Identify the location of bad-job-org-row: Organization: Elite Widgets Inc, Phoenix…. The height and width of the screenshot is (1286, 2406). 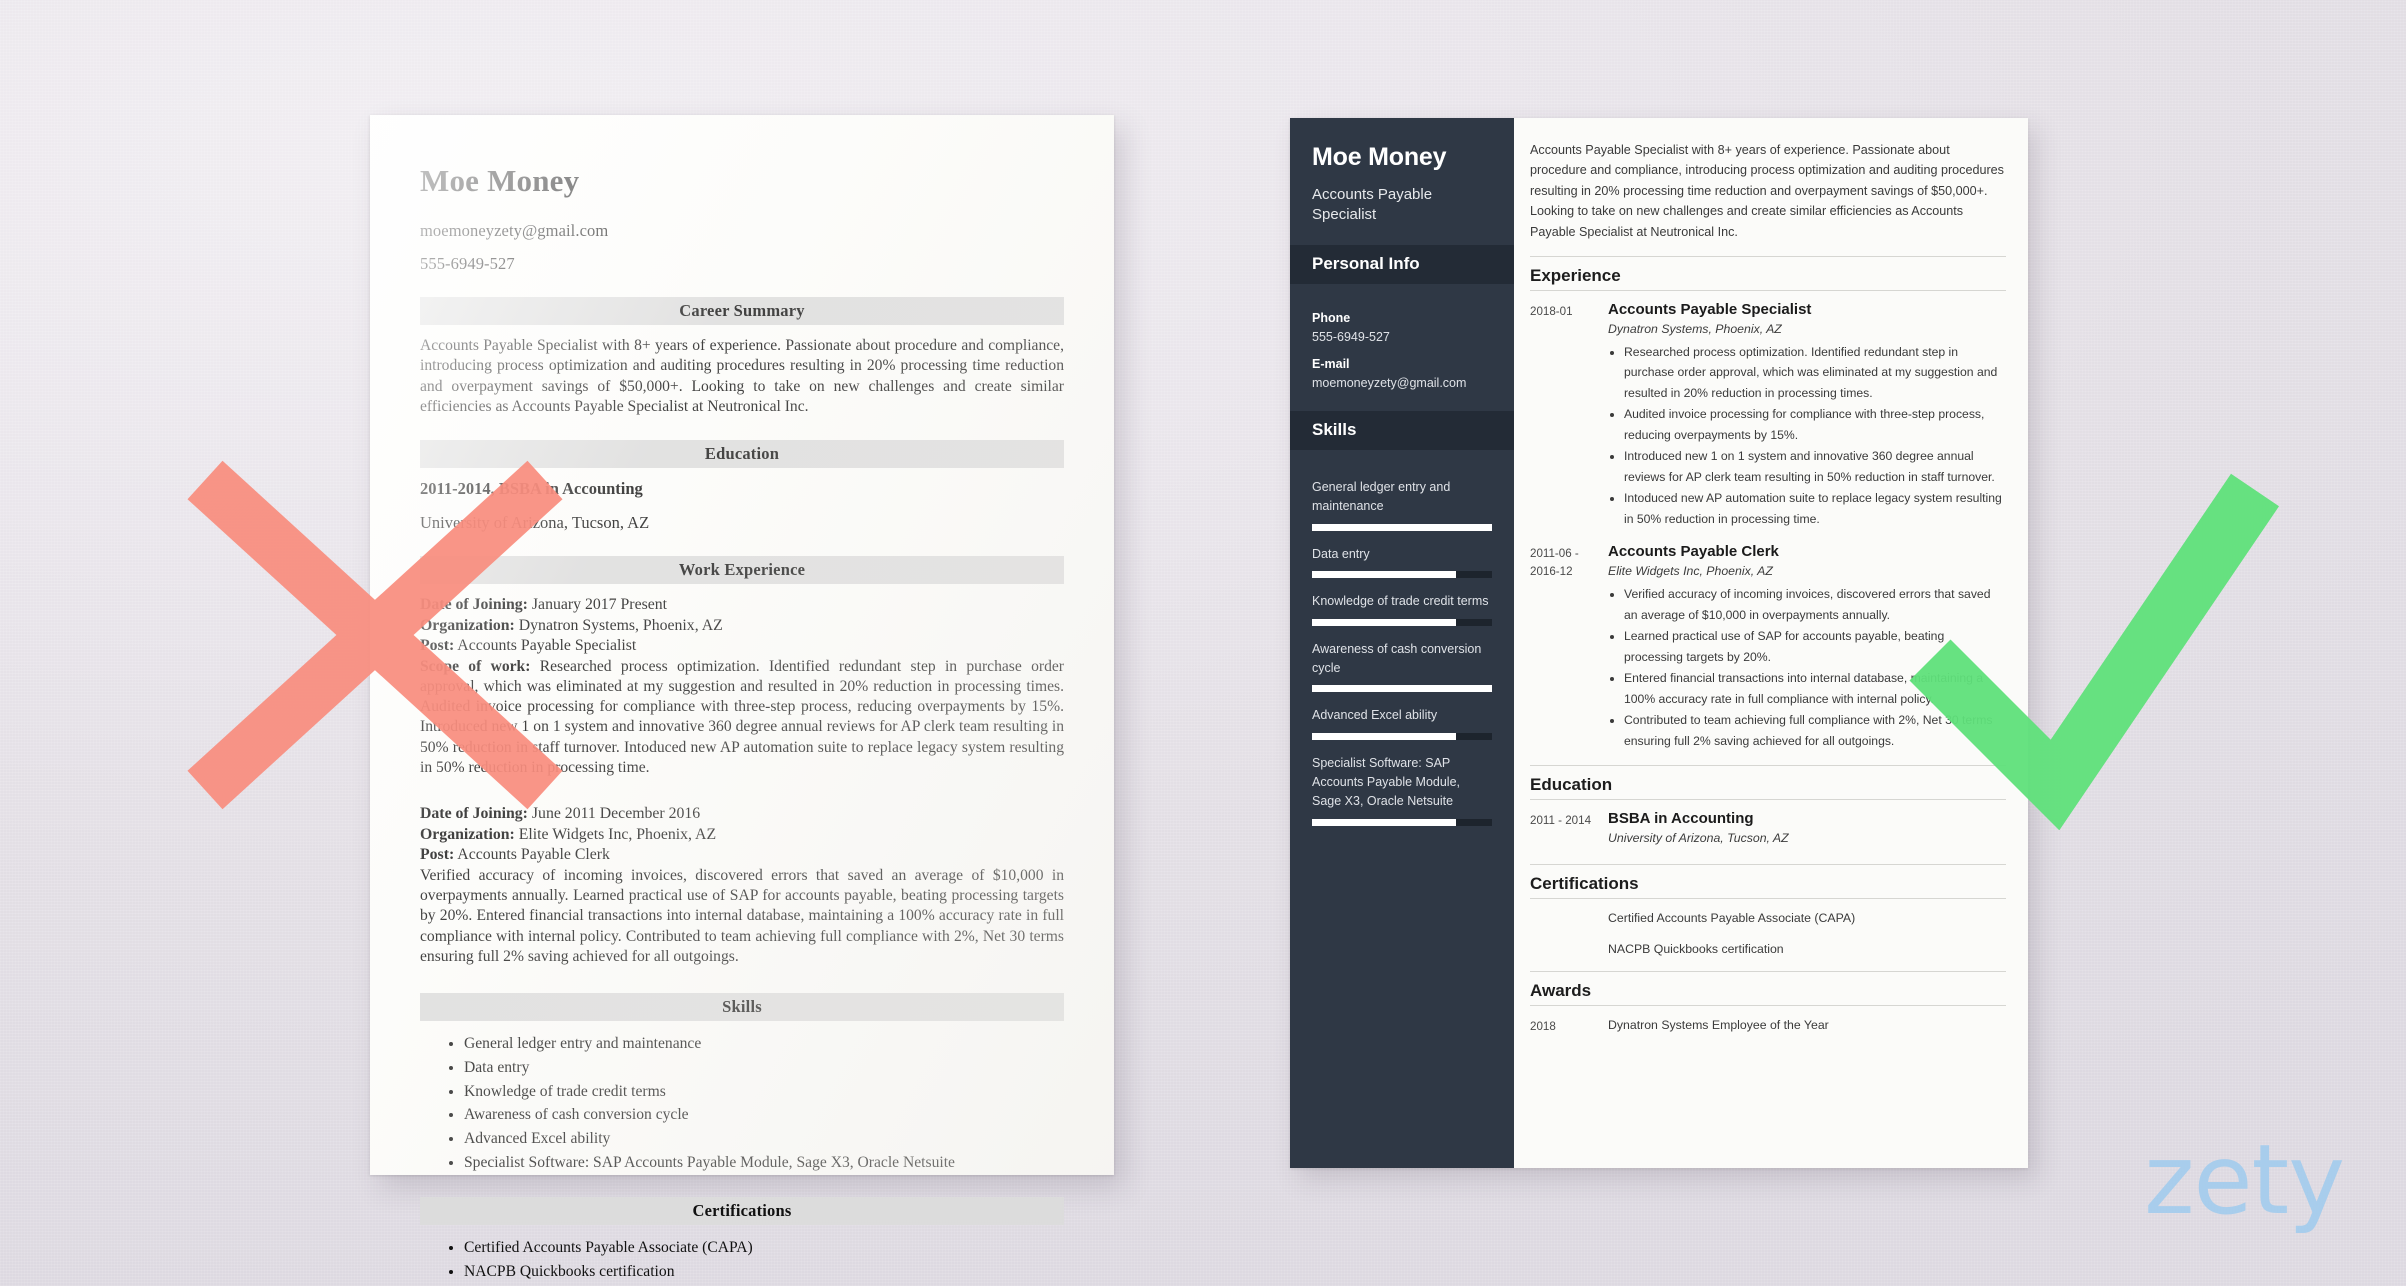
(742, 835).